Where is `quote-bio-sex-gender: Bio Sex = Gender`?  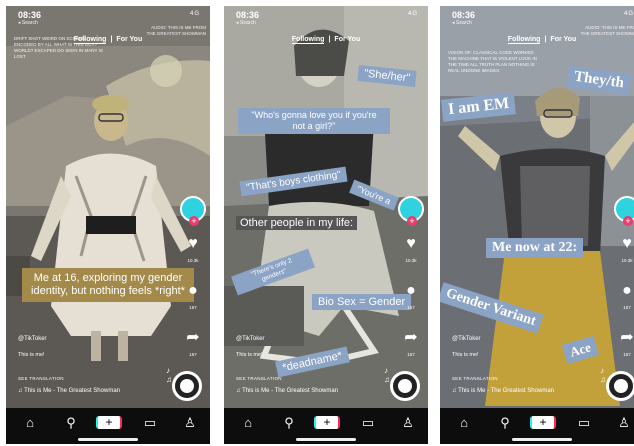 quote-bio-sex-gender: Bio Sex = Gender is located at coordinates (362, 302).